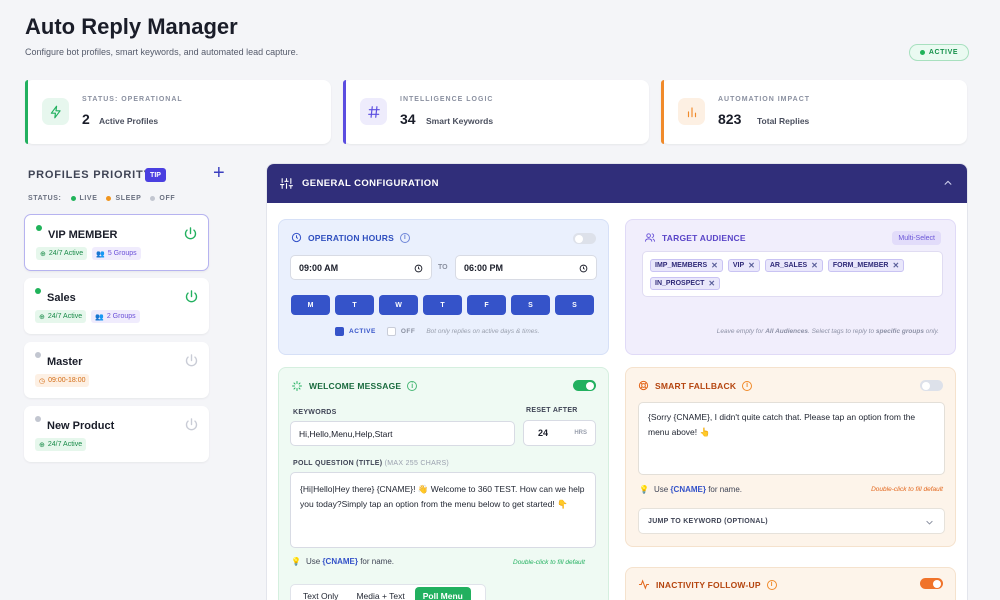 Image resolution: width=1000 pixels, height=600 pixels. What do you see at coordinates (584, 385) in the screenshot?
I see `welcome-message-toggle` at bounding box center [584, 385].